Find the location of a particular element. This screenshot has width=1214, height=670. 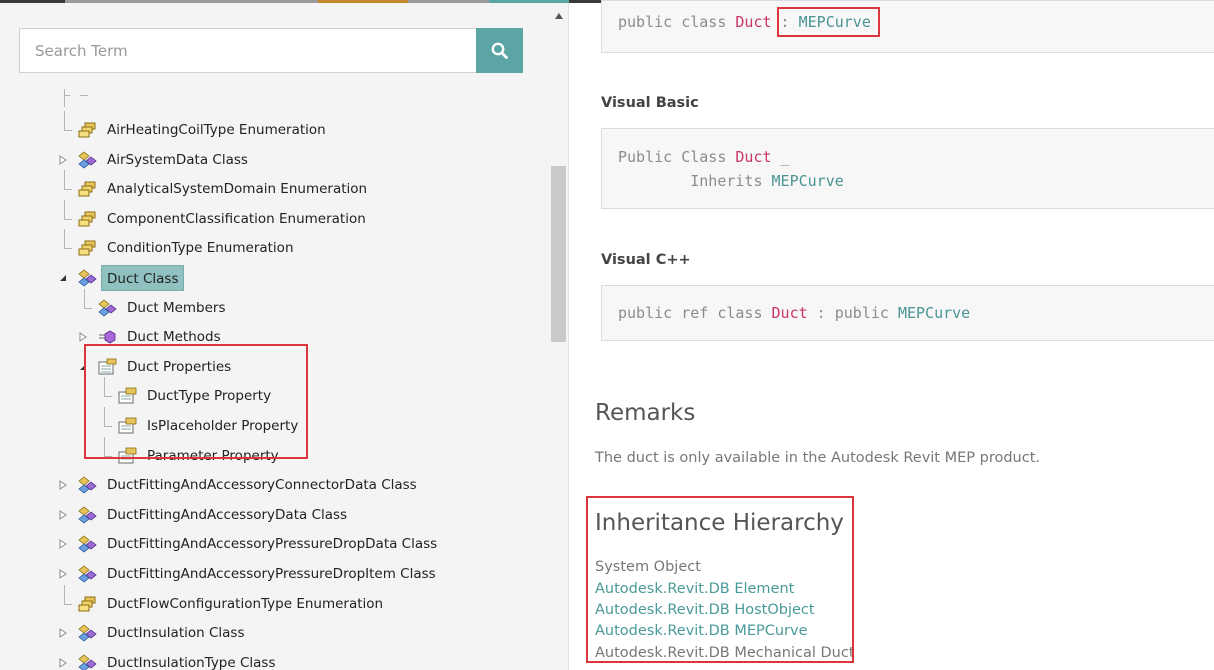

cpp-prefix: public ref class is located at coordinates (695, 313).